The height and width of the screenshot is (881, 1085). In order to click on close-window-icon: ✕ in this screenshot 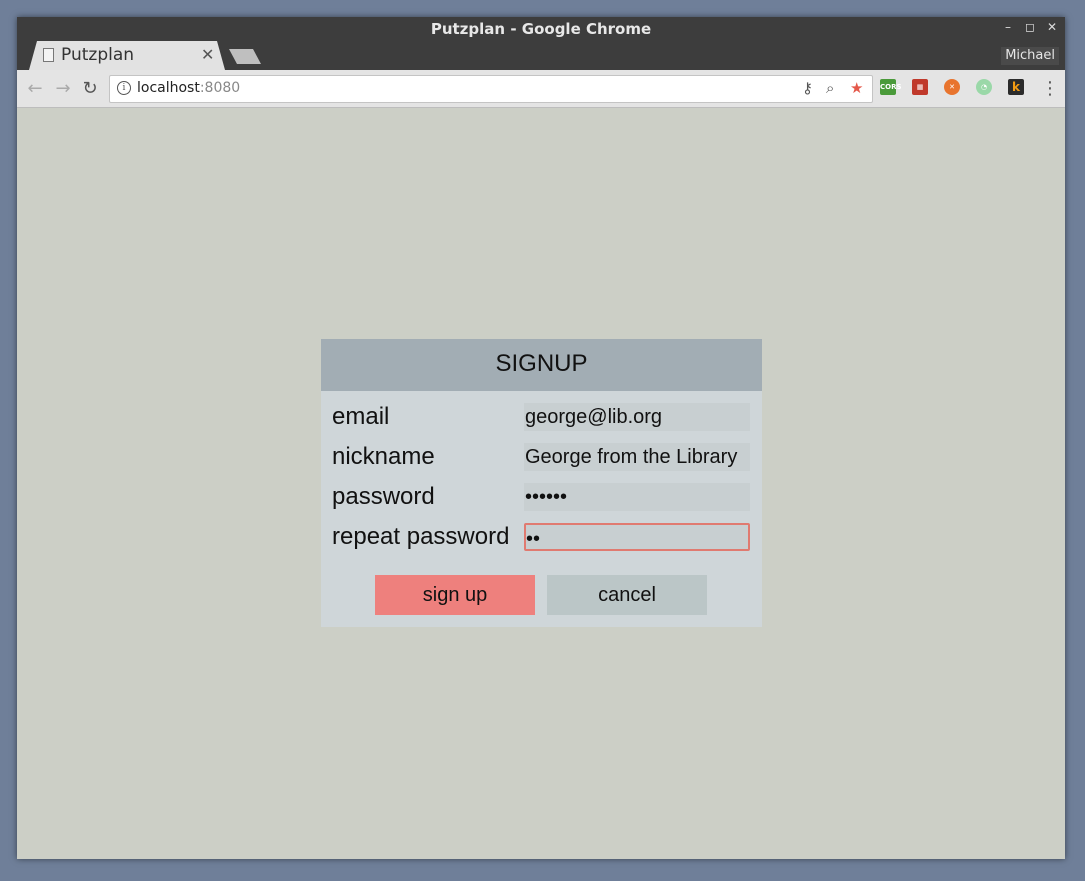, I will do `click(1052, 27)`.